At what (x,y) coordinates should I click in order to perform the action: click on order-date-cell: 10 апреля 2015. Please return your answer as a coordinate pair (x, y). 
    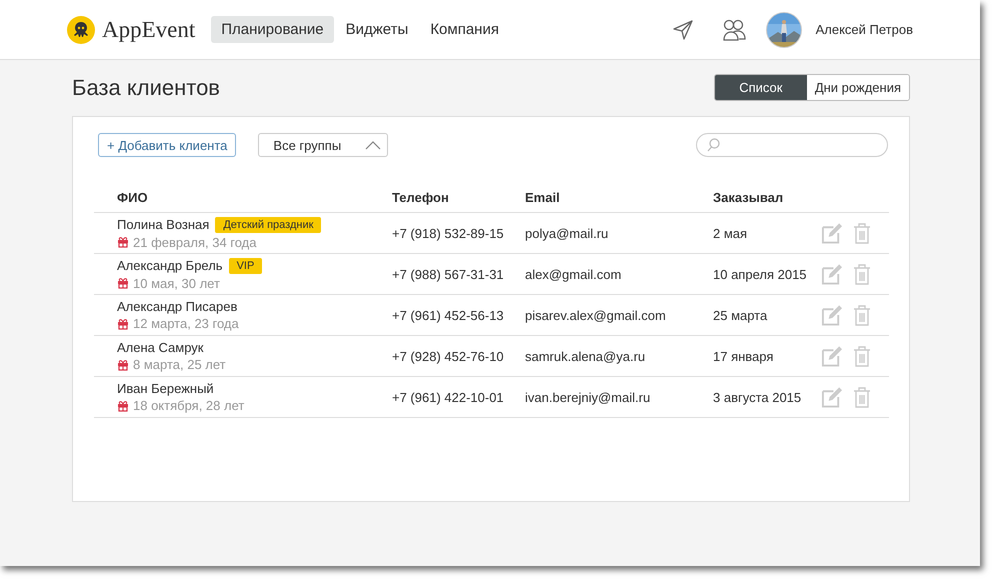
    Looking at the image, I should click on (760, 274).